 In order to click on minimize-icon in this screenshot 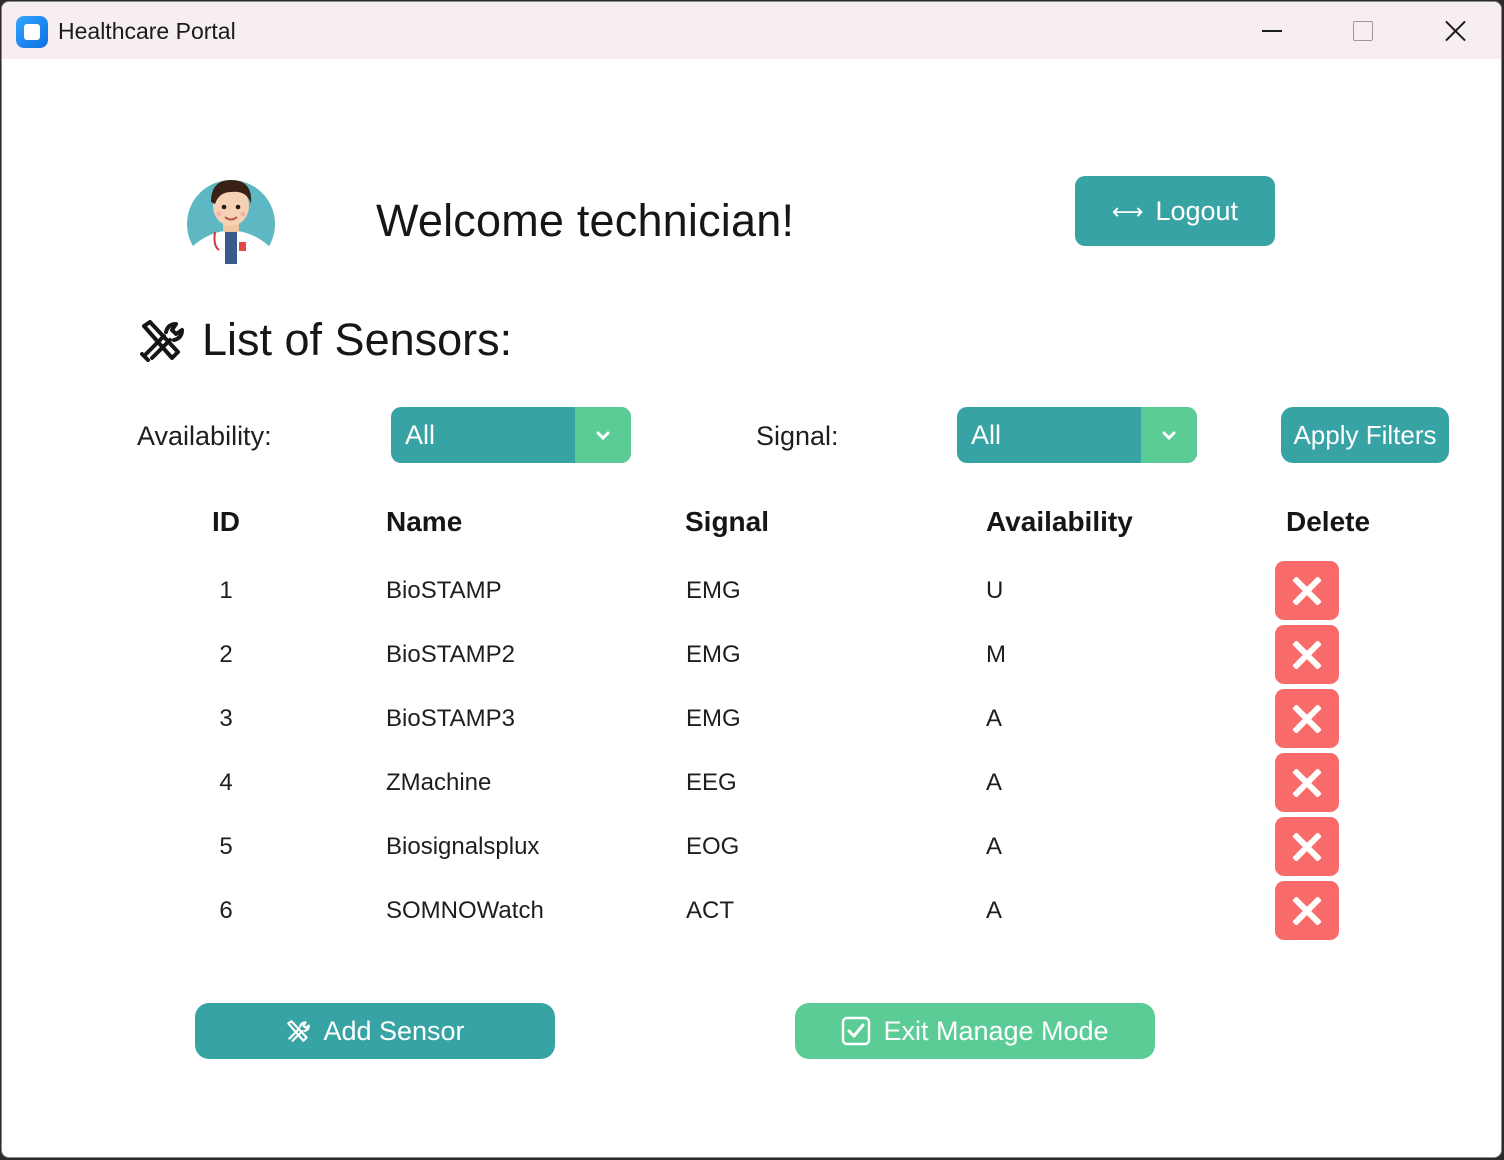, I will do `click(1273, 31)`.